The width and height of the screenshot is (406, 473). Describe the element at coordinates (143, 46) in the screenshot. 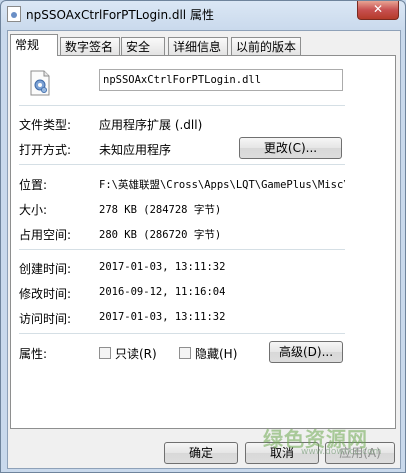

I see `tab-security: 安全` at that location.